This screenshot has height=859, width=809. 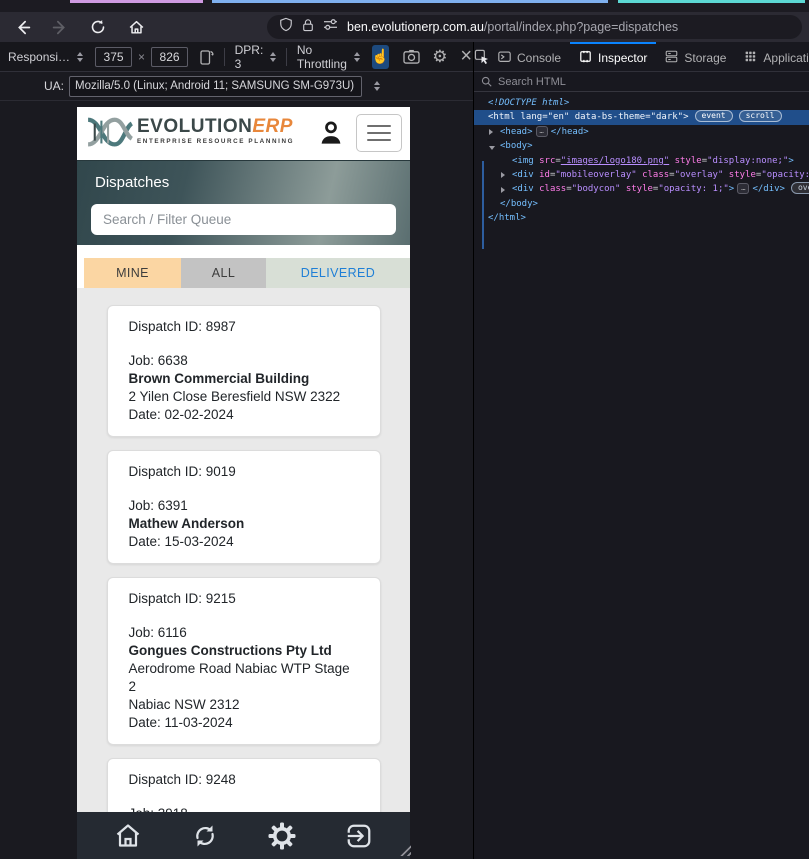 I want to click on touch-simulation-button: ☝, so click(x=380, y=56).